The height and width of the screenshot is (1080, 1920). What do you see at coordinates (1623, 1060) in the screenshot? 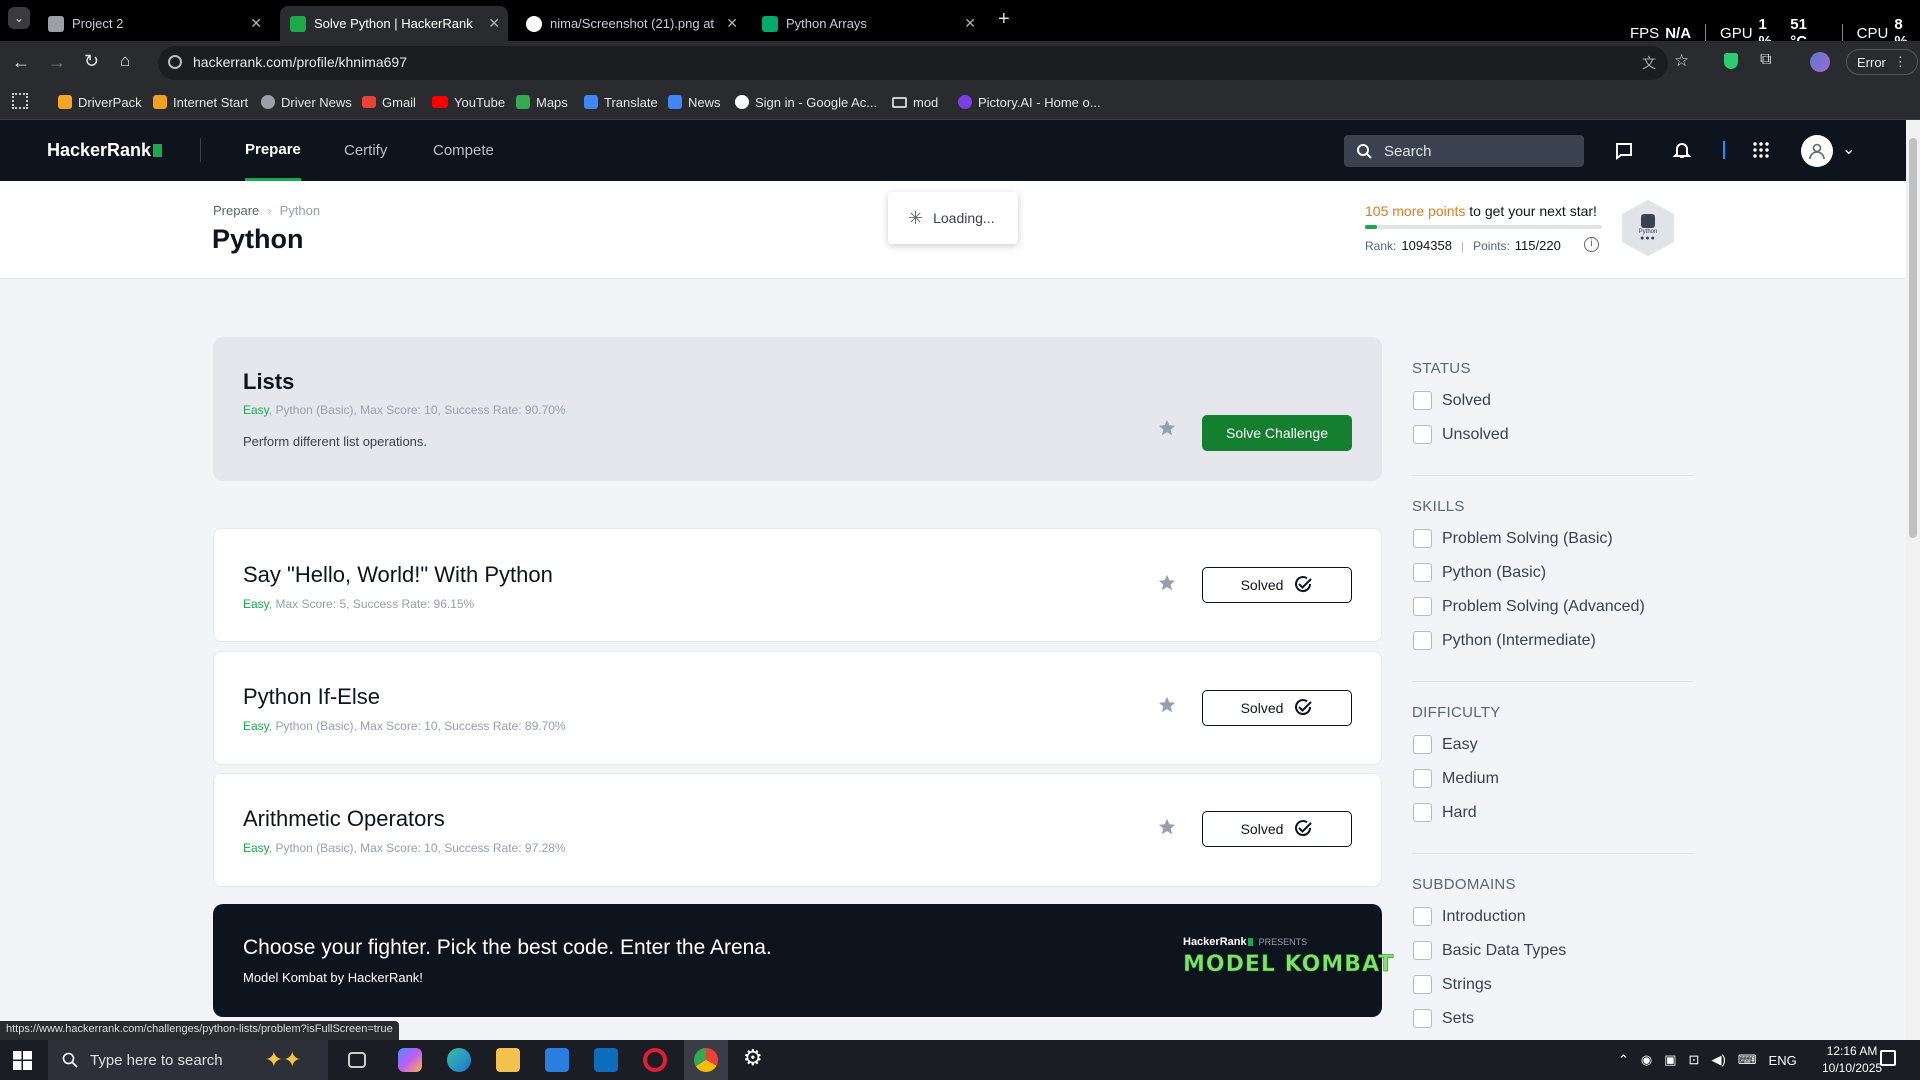
I see `chevron-up-icon: ⌃` at bounding box center [1623, 1060].